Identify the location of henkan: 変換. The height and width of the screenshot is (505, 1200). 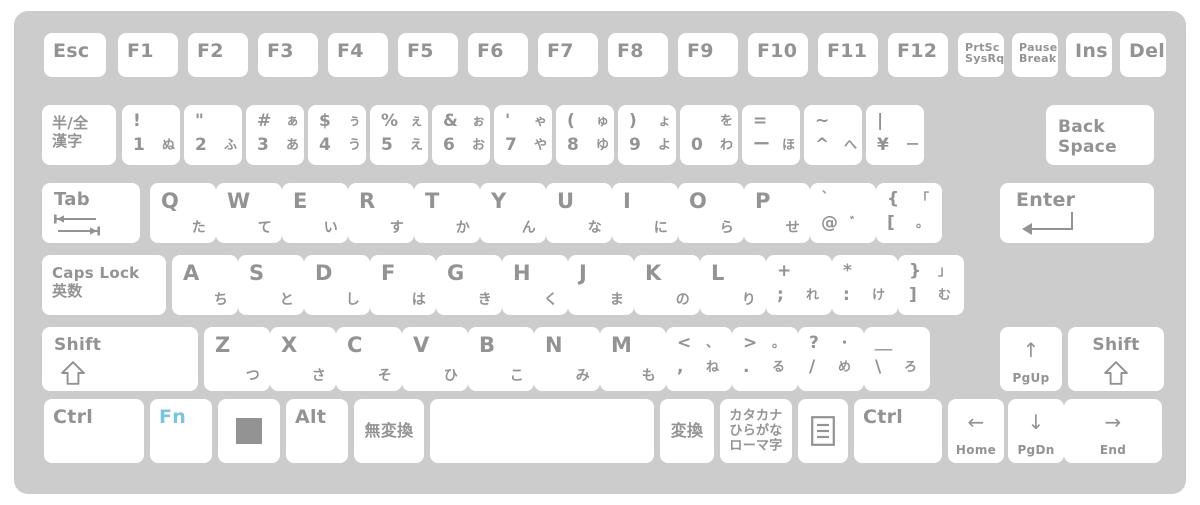
(687, 431).